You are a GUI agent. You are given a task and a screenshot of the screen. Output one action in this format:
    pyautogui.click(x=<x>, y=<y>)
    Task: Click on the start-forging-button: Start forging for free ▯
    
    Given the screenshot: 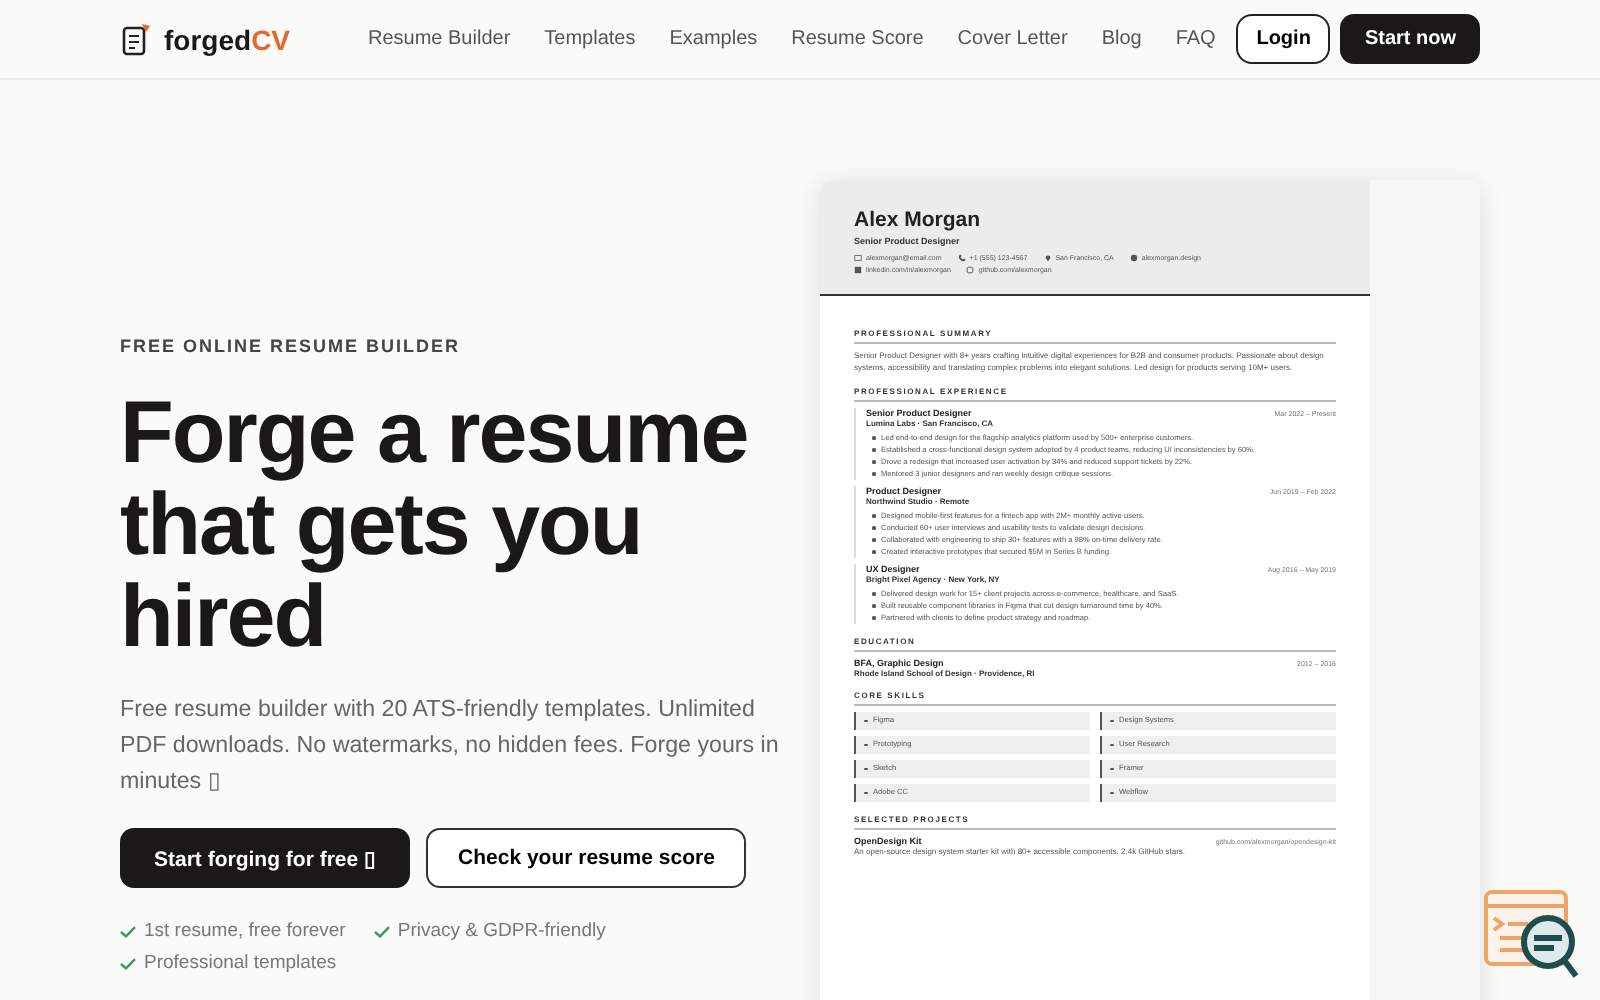 What is the action you would take?
    pyautogui.click(x=265, y=858)
    